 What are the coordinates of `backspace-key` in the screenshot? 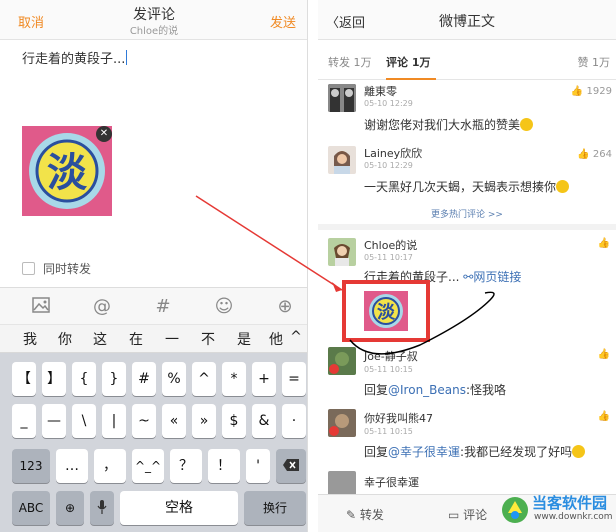 It's located at (291, 466).